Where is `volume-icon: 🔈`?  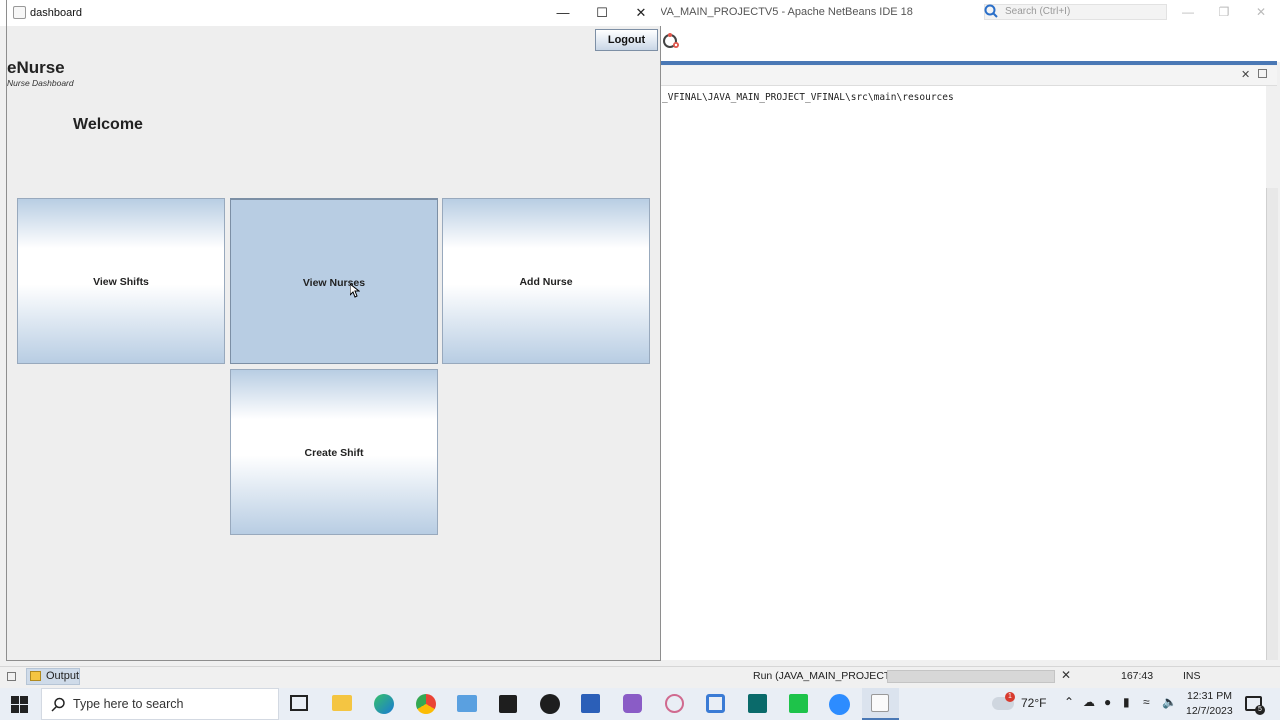
volume-icon: 🔈 is located at coordinates (1169, 702).